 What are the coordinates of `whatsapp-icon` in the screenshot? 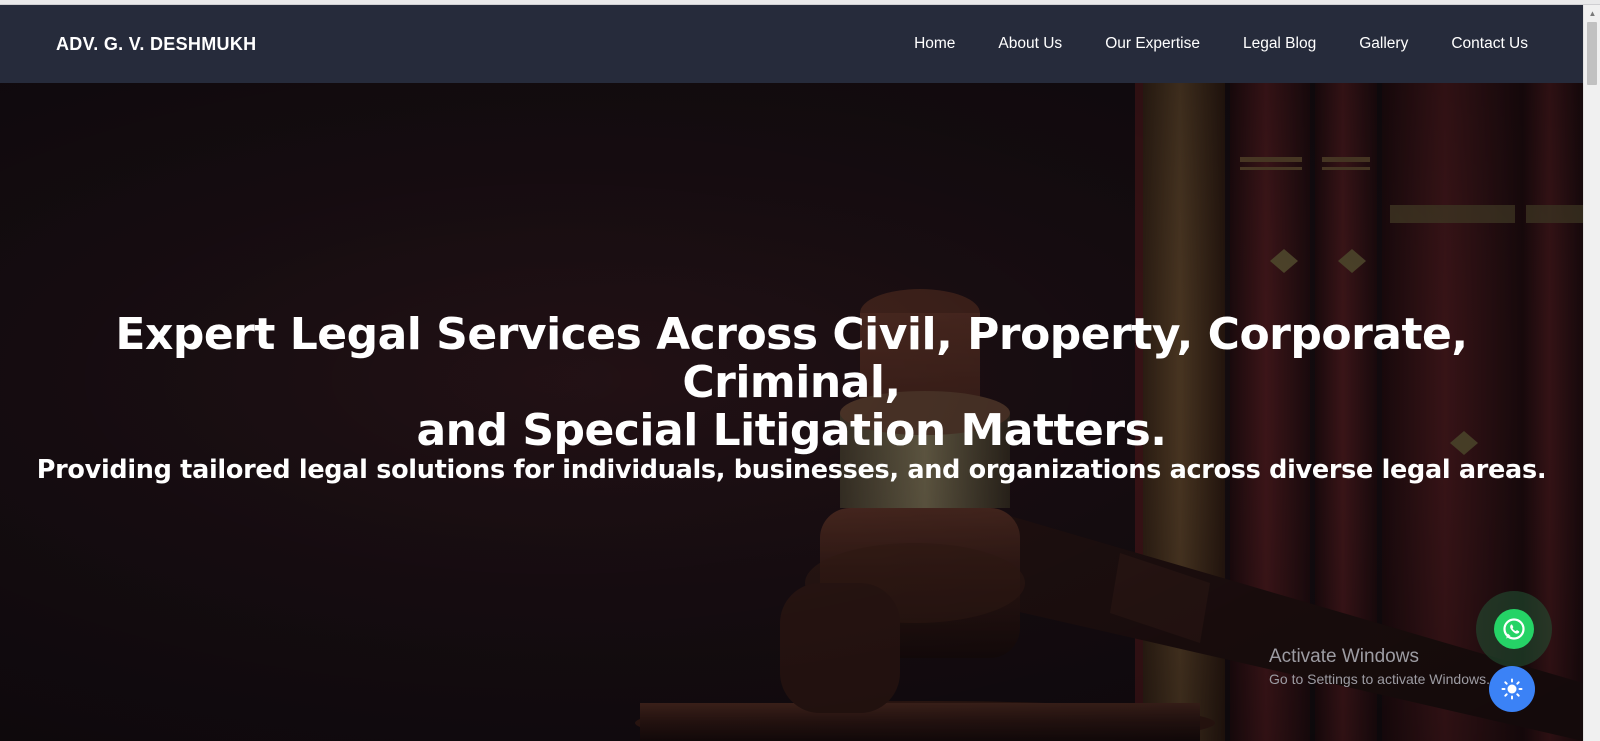 It's located at (1514, 629).